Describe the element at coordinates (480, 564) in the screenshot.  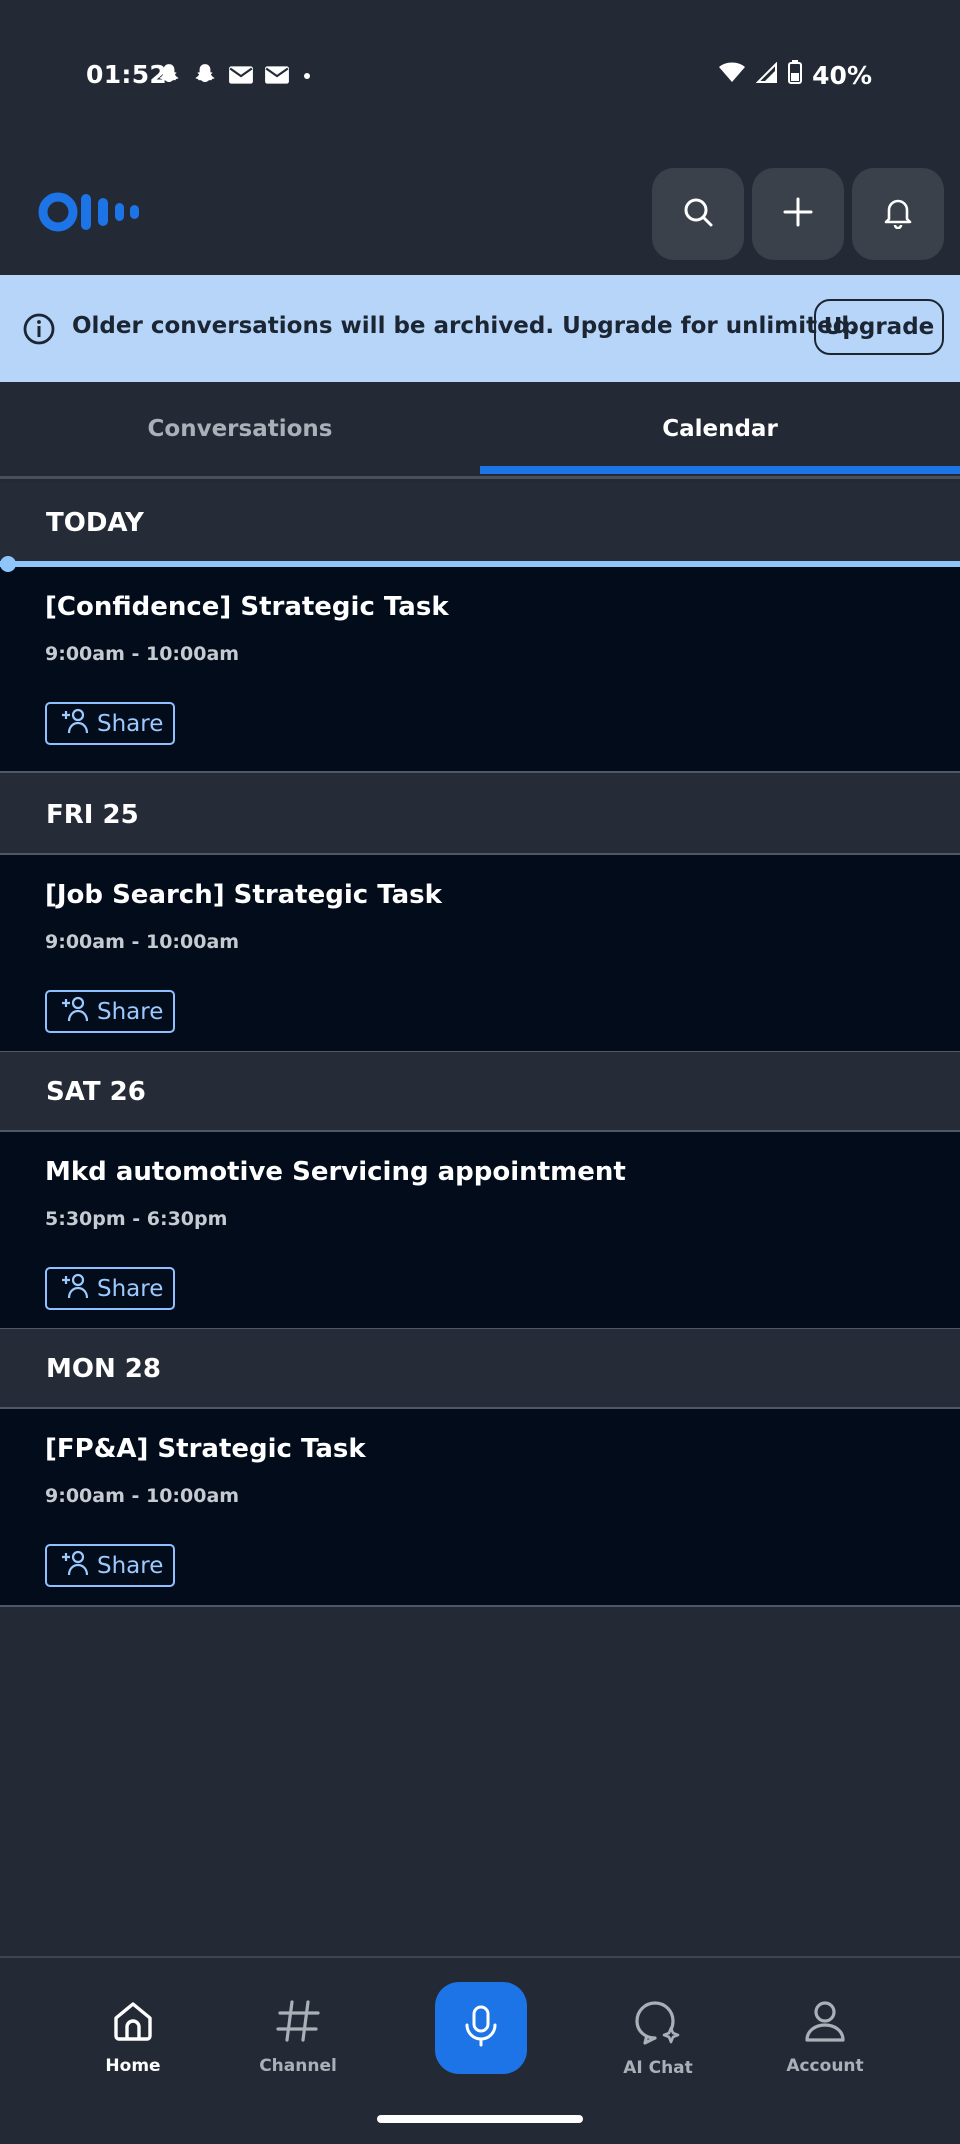
I see `current-time-line` at that location.